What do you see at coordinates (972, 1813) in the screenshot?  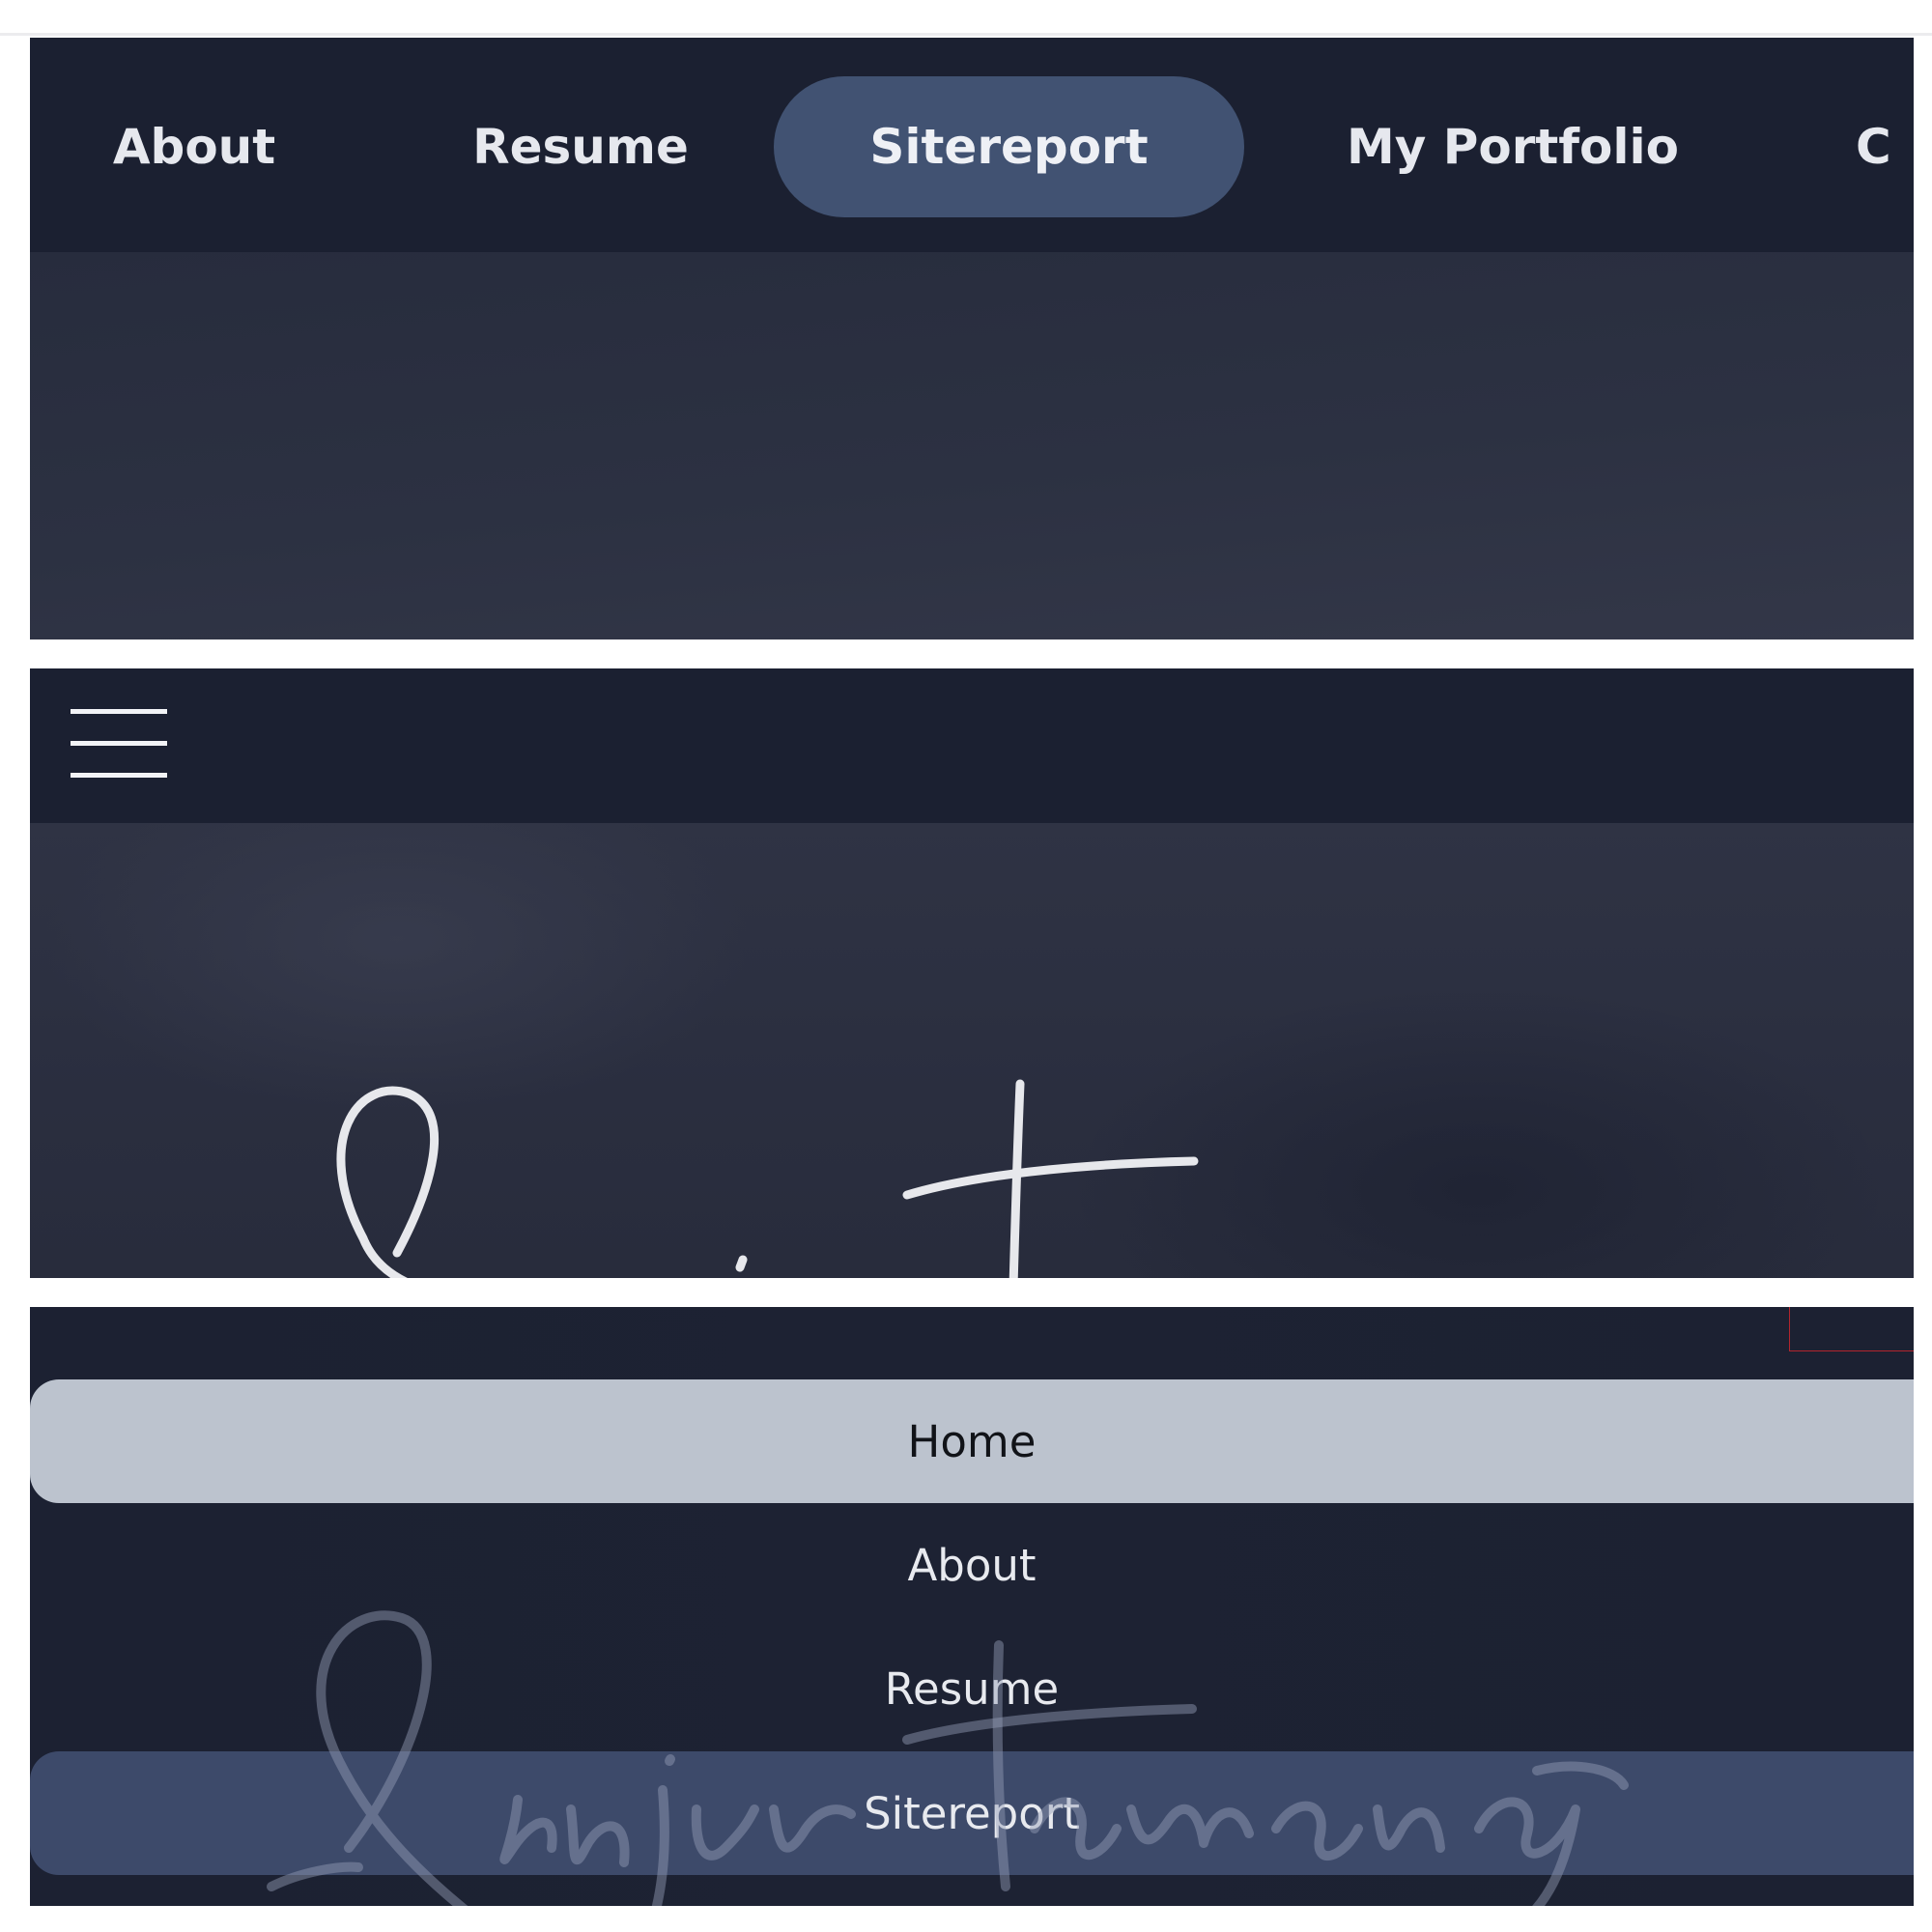 I see `mobile-menu-item-sitereport: Sitereport` at bounding box center [972, 1813].